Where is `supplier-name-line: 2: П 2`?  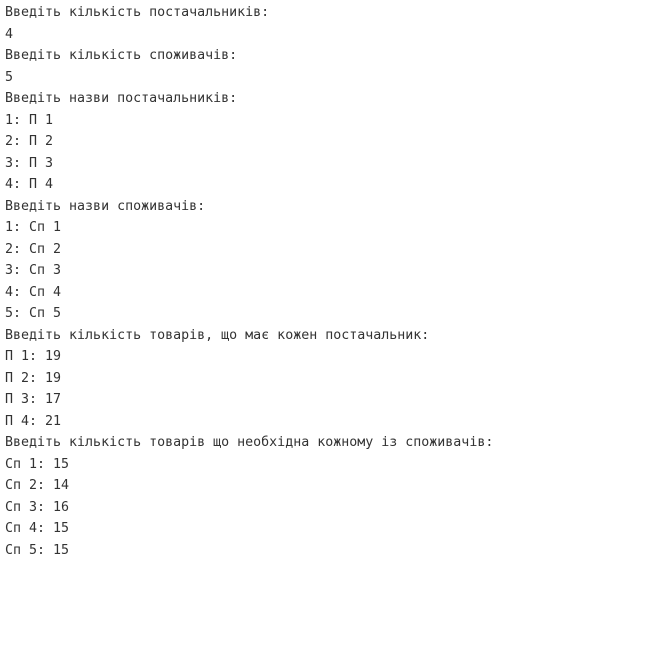 supplier-name-line: 2: П 2 is located at coordinates (29, 141).